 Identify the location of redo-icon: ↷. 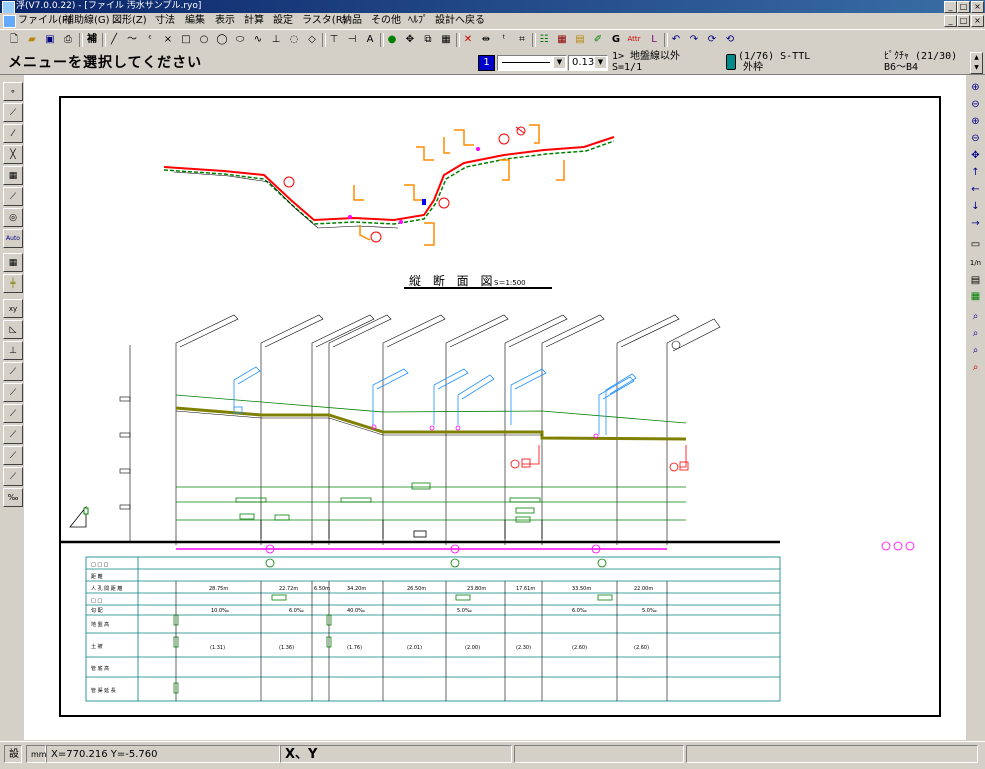
(694, 39).